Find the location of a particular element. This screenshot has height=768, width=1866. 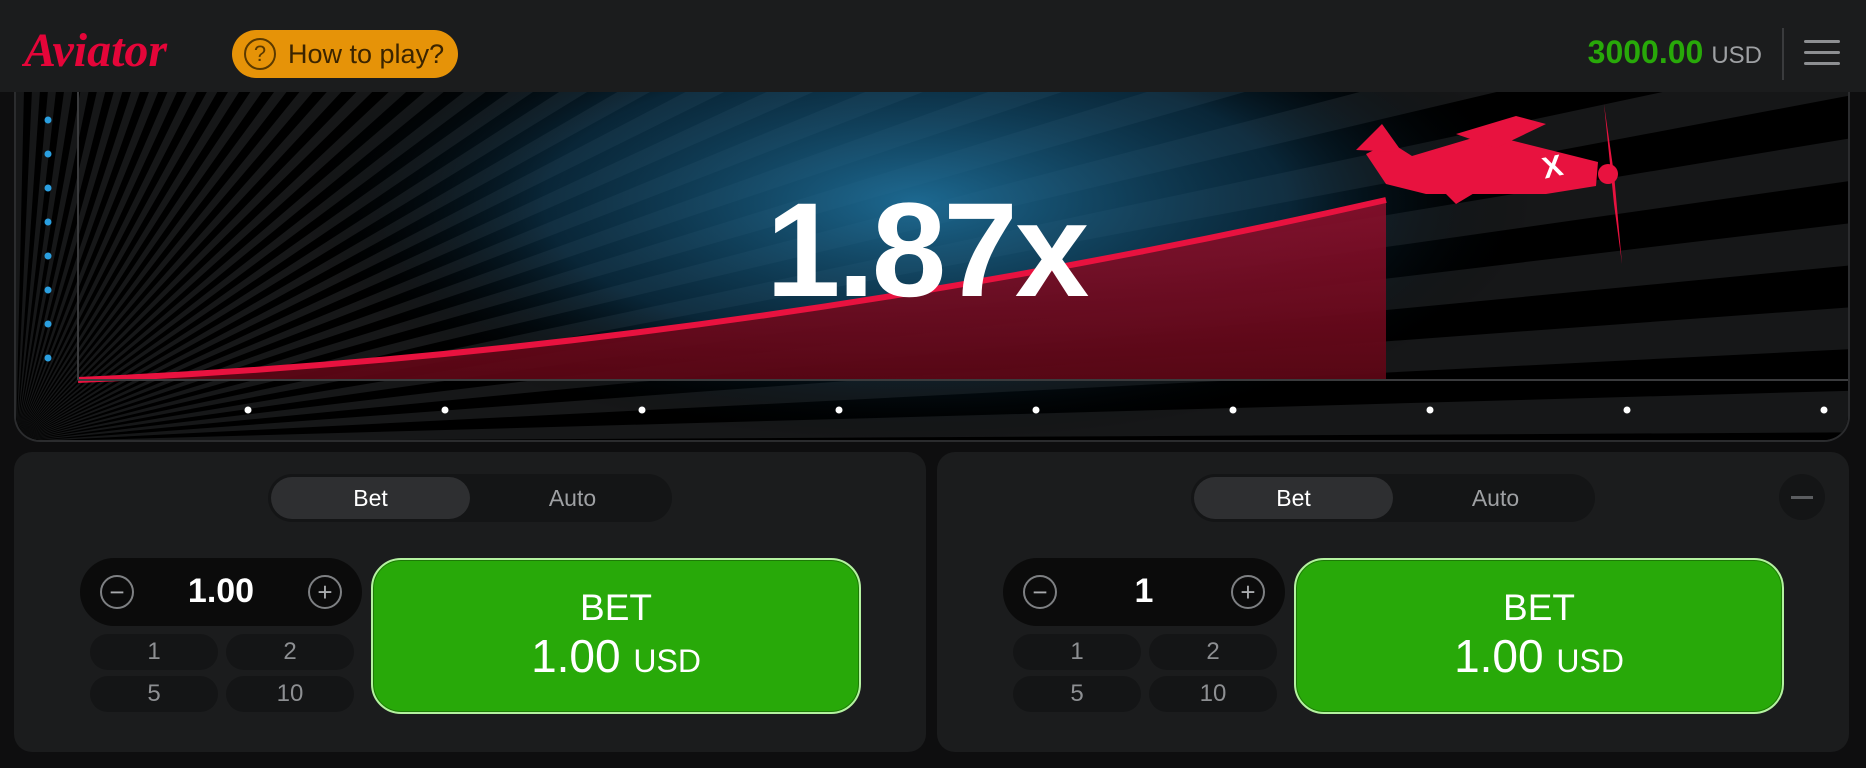

hamburger-menu-icon is located at coordinates (1822, 54).